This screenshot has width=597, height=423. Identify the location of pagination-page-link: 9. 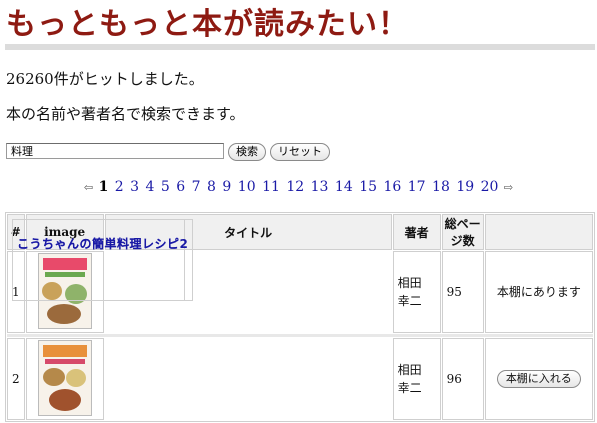
(226, 187).